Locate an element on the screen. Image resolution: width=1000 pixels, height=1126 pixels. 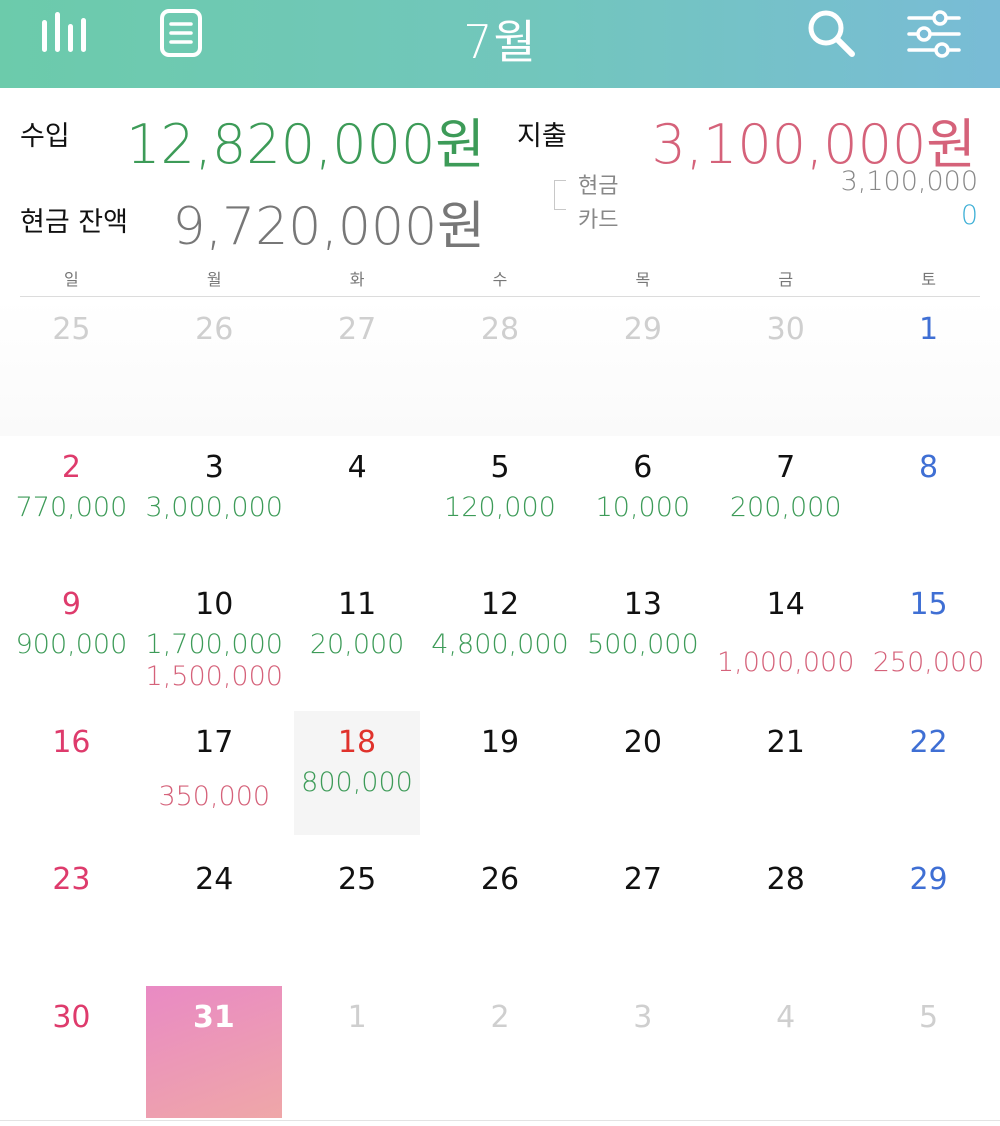
calendar-day-cell: 14 1,000,000 is located at coordinates (785, 642).